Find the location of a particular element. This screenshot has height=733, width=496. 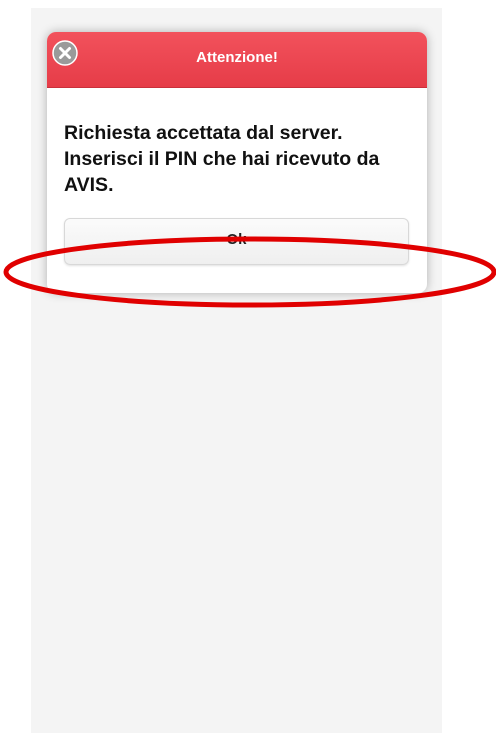

ok-button-label: Ok is located at coordinates (236, 239).